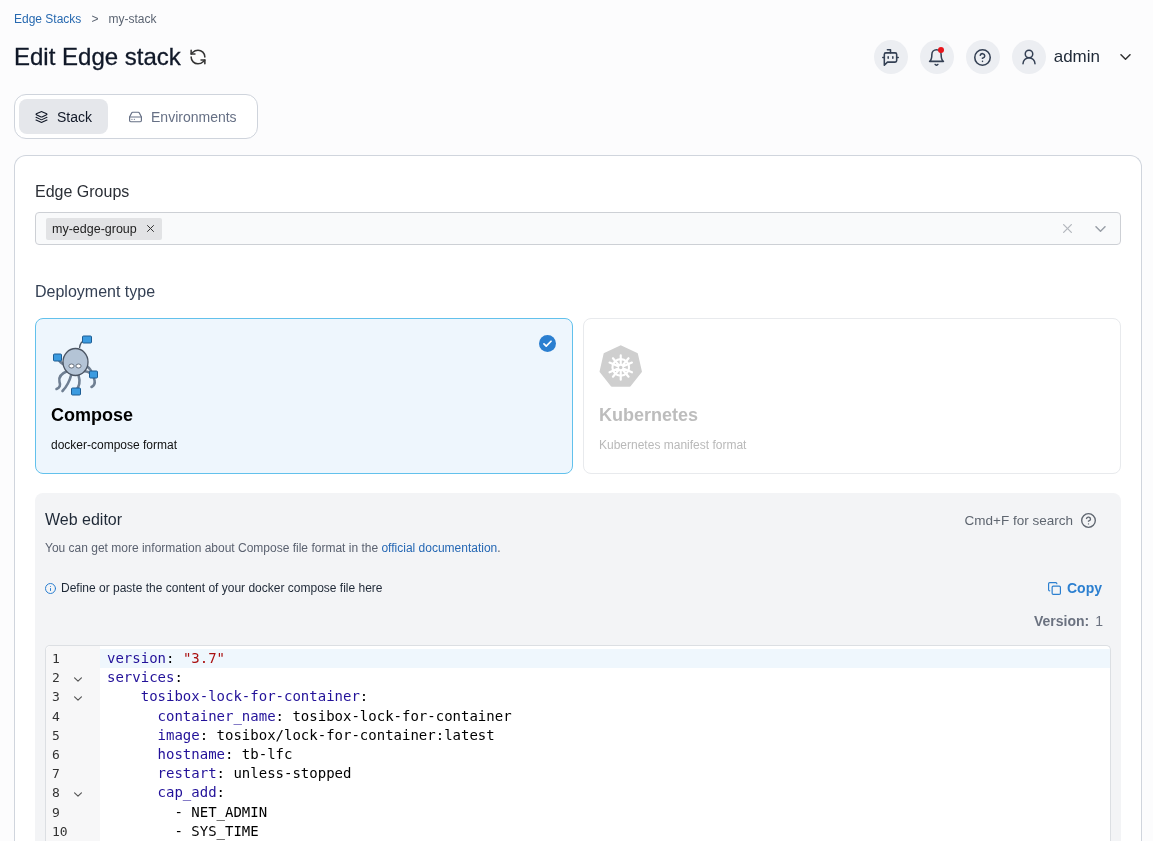 This screenshot has height=841, width=1153. Describe the element at coordinates (1075, 588) in the screenshot. I see `copy-button: Copy` at that location.